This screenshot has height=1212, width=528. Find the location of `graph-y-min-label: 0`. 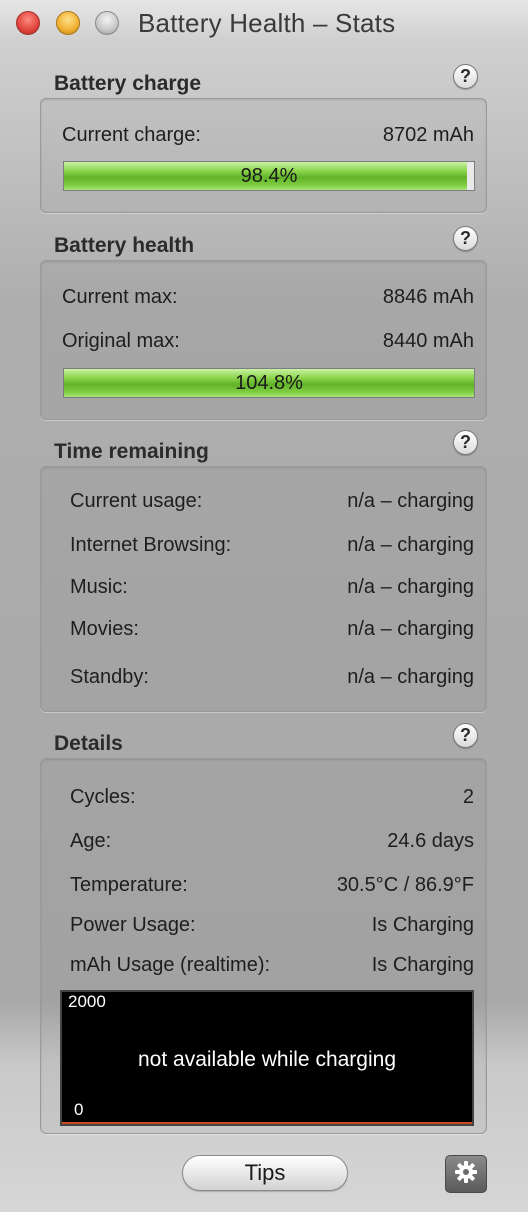

graph-y-min-label: 0 is located at coordinates (79, 1109).